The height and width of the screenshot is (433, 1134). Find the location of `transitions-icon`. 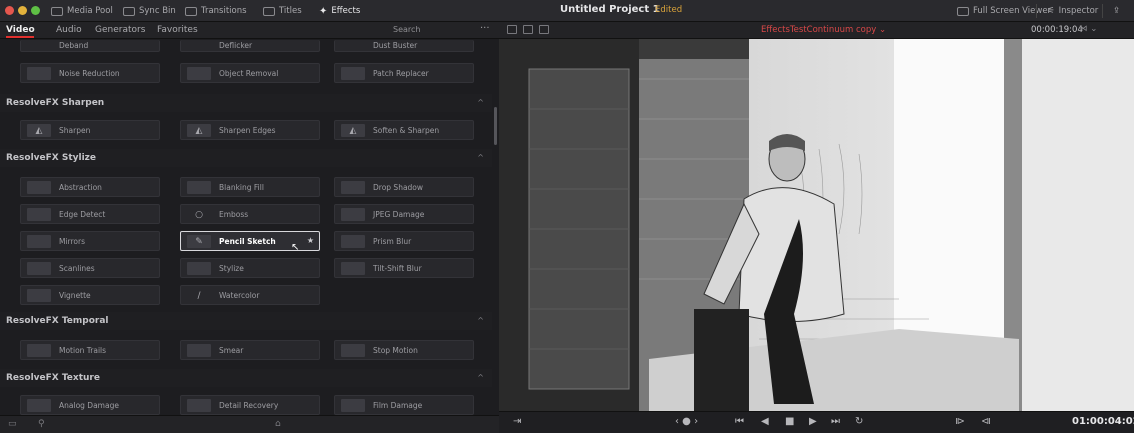

transitions-icon is located at coordinates (191, 11).